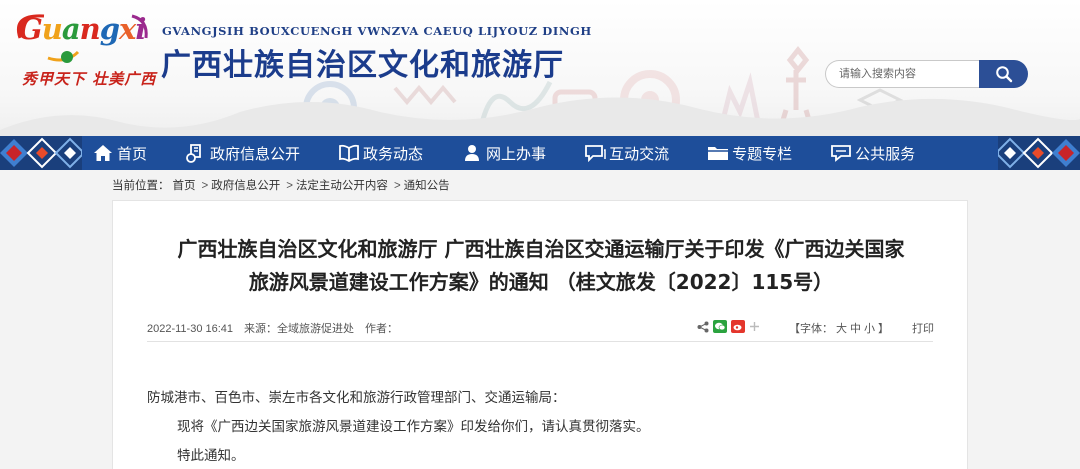  I want to click on meta-info: 2022-11-30 16:41 来源：全域旅游促进处 作者：, so click(278, 328).